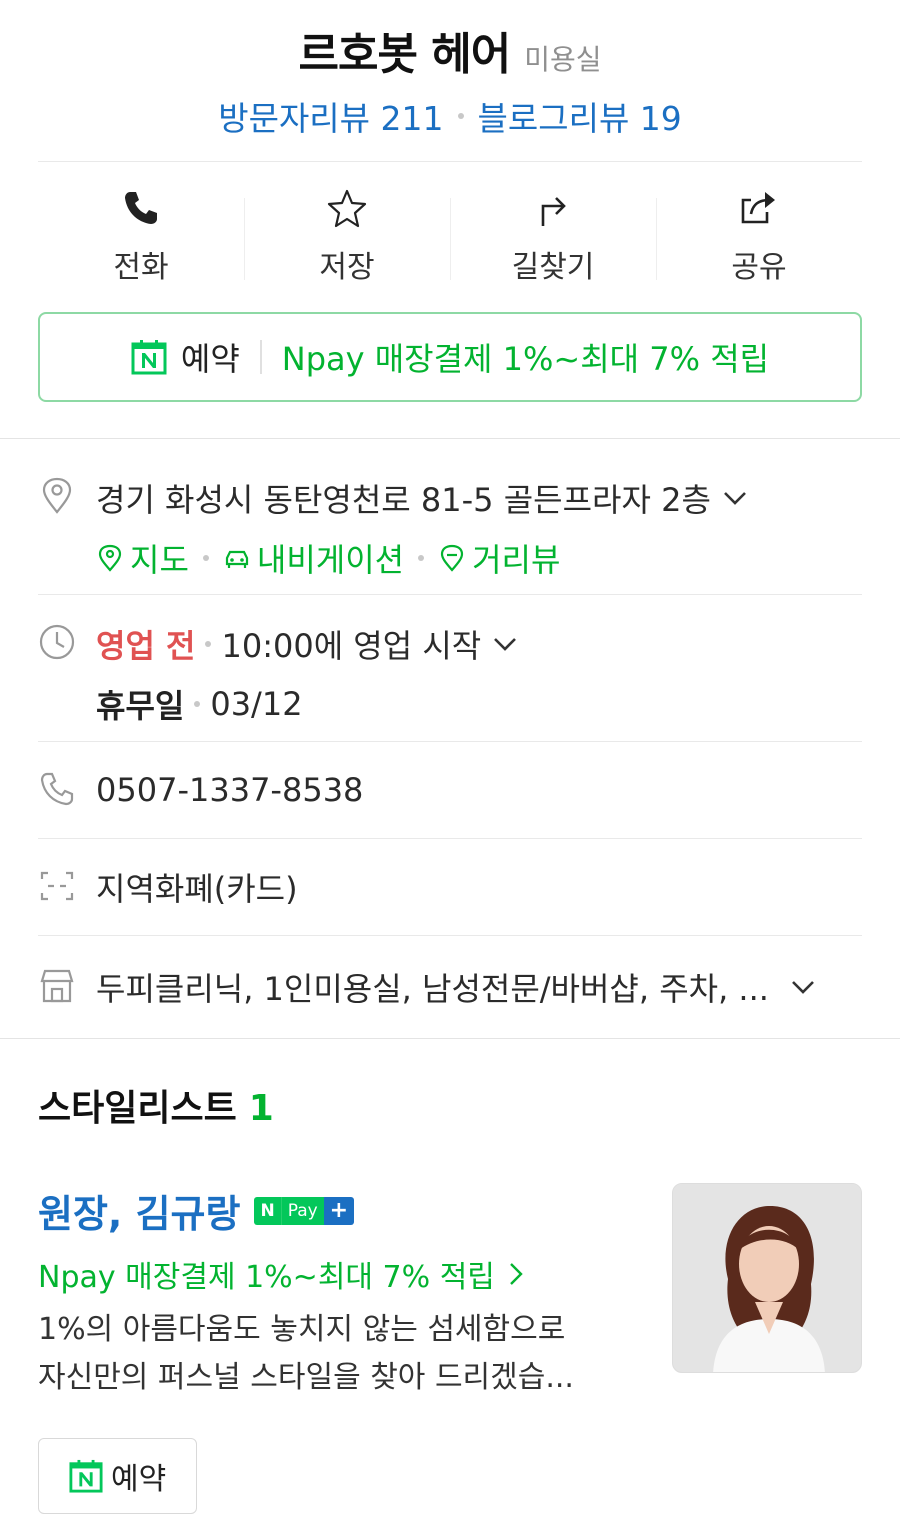 The image size is (900, 1514). What do you see at coordinates (330, 560) in the screenshot?
I see `navigation-link-label: 내비게이션` at bounding box center [330, 560].